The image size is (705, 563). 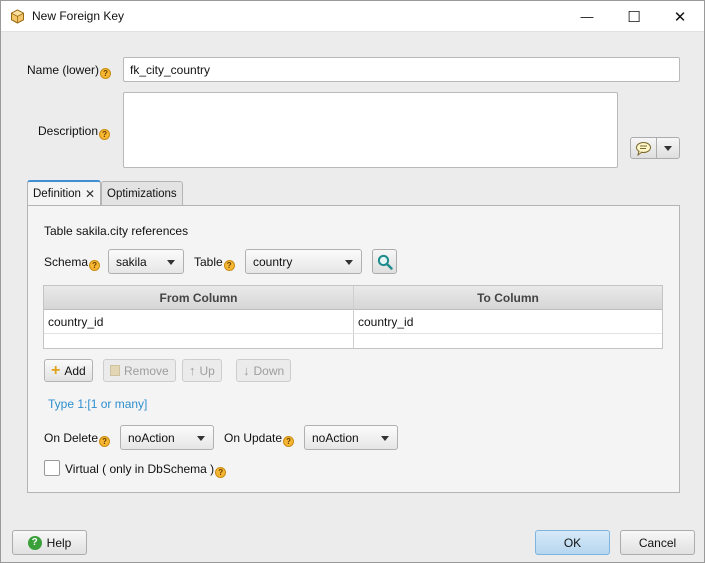 I want to click on app-icon, so click(x=17, y=16).